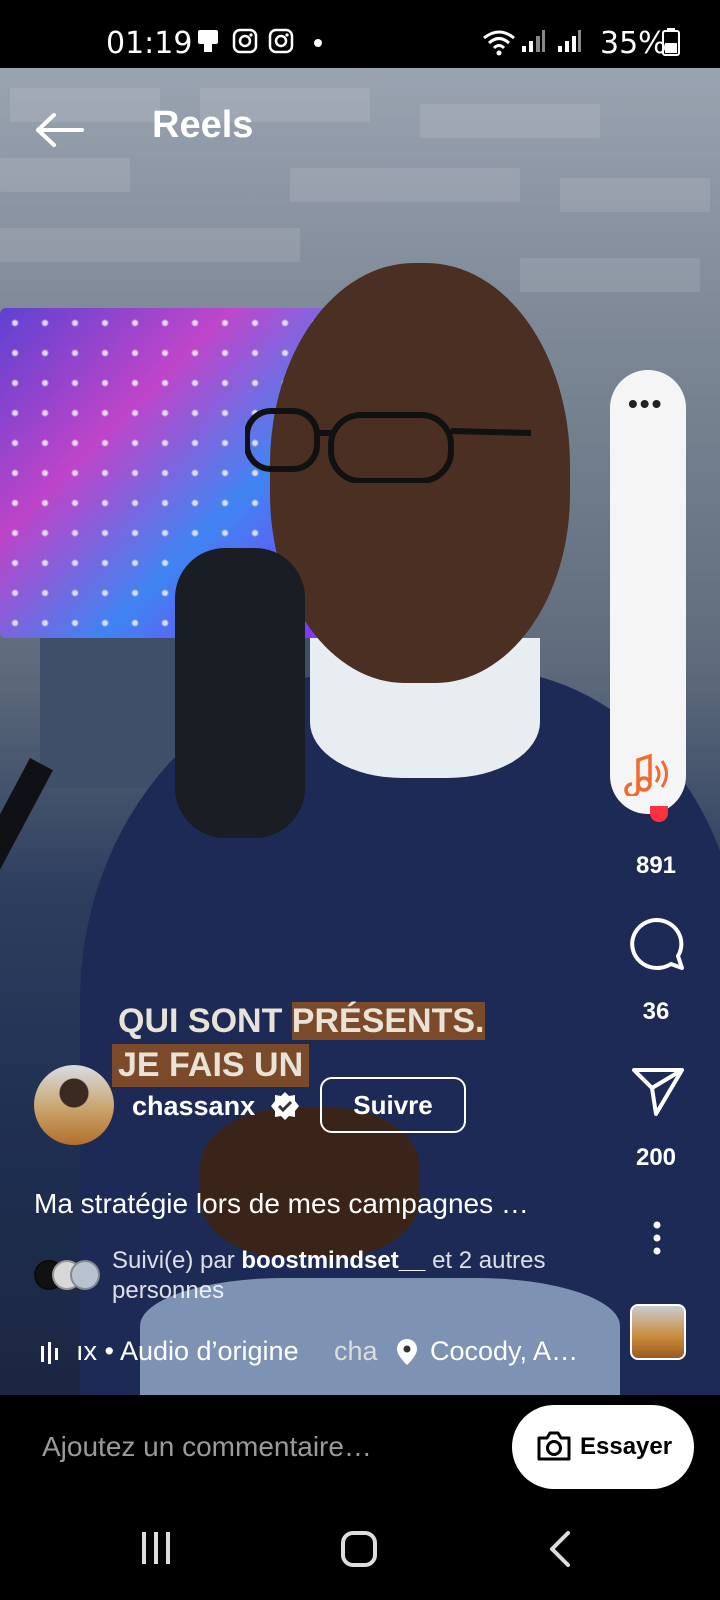 The image size is (720, 1600). I want to click on username: chassanx, so click(193, 1106).